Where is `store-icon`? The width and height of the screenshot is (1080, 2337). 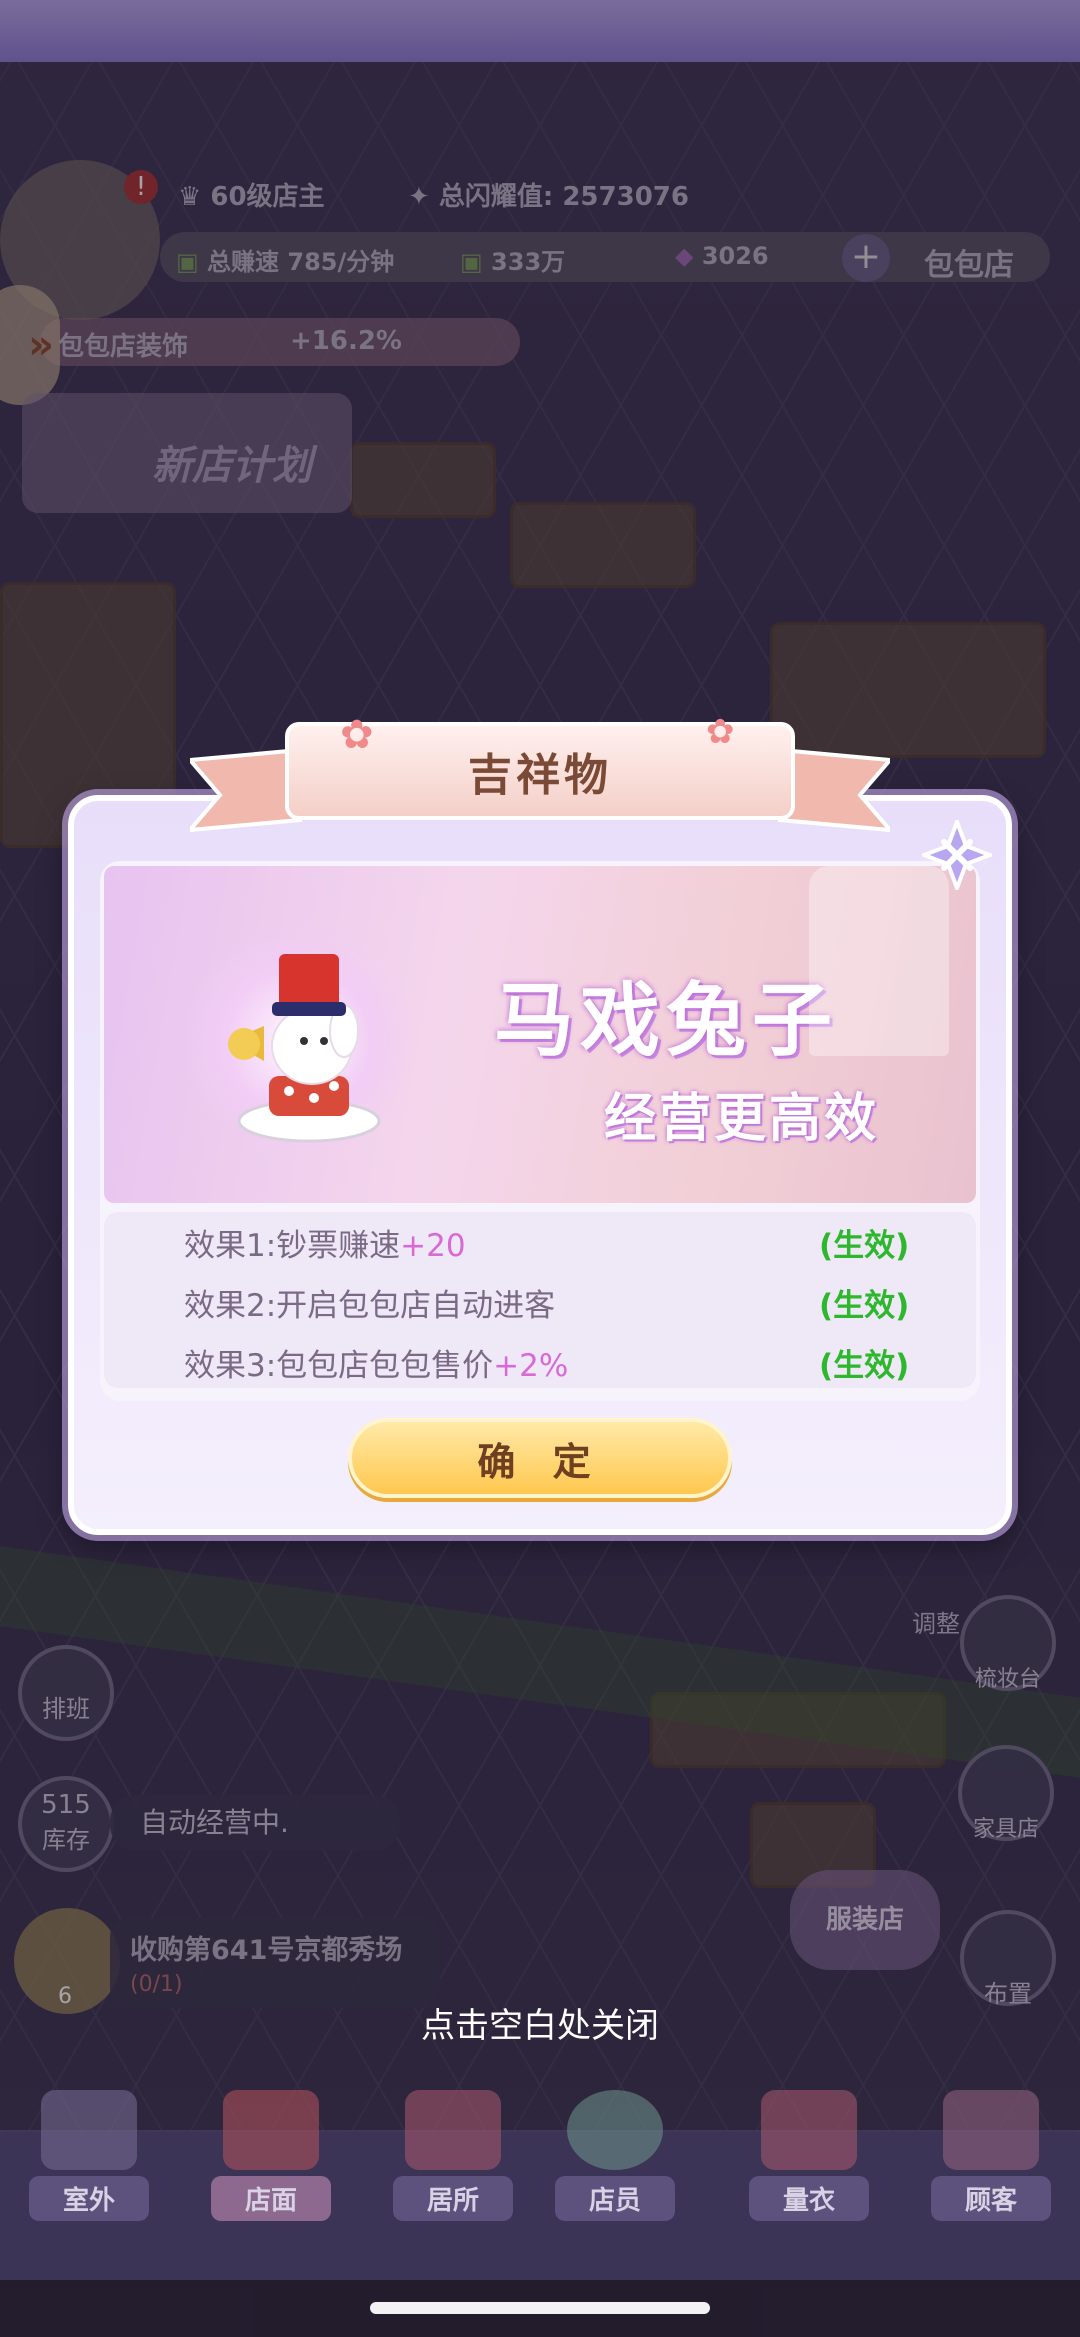 store-icon is located at coordinates (271, 2130).